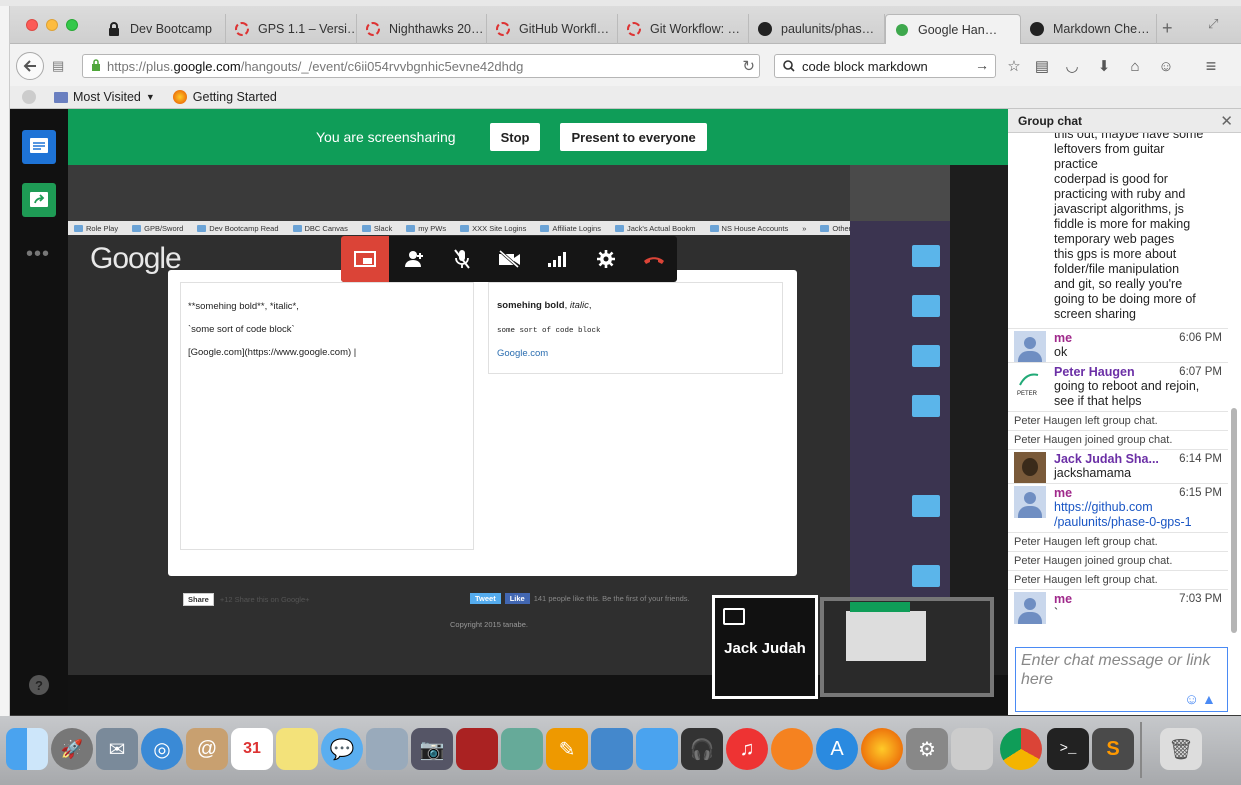 This screenshot has height=785, width=1241. What do you see at coordinates (606, 259) in the screenshot?
I see `settings-button` at bounding box center [606, 259].